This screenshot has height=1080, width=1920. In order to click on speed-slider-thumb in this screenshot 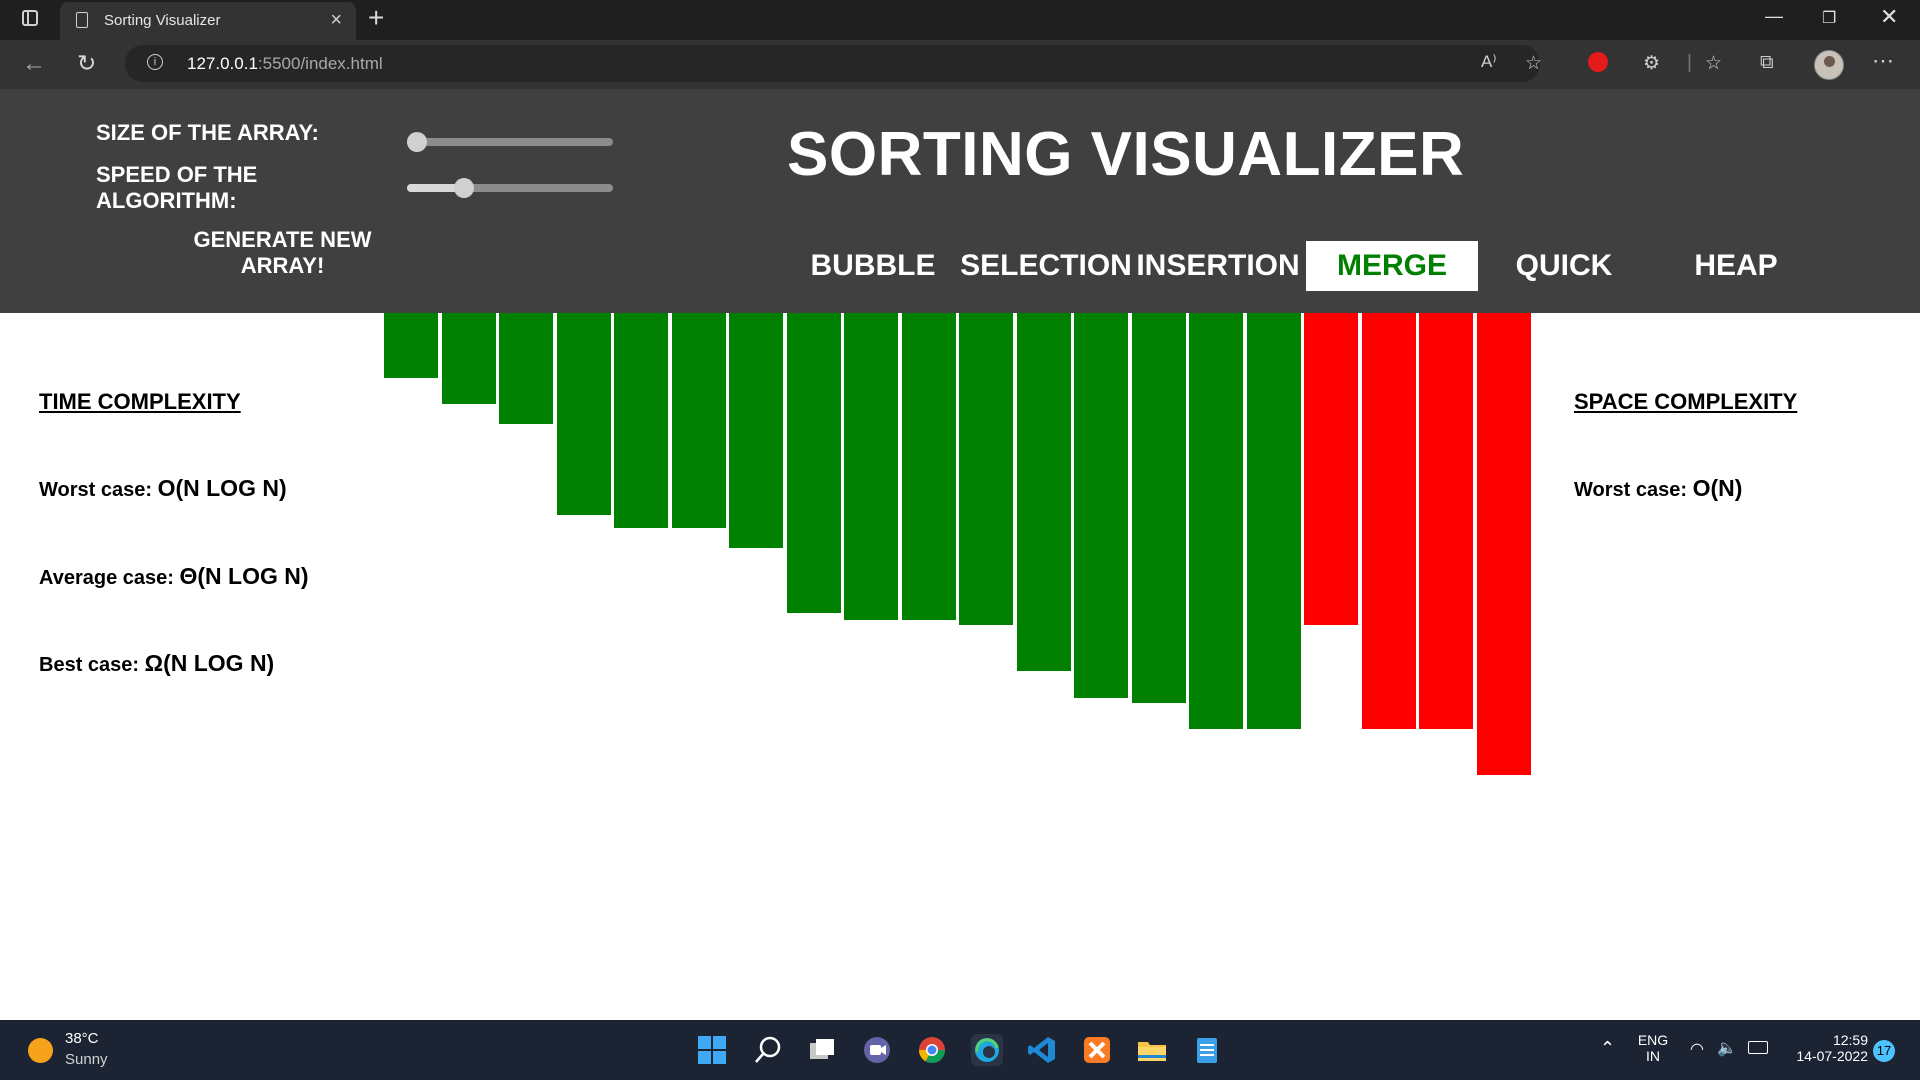, I will do `click(463, 188)`.